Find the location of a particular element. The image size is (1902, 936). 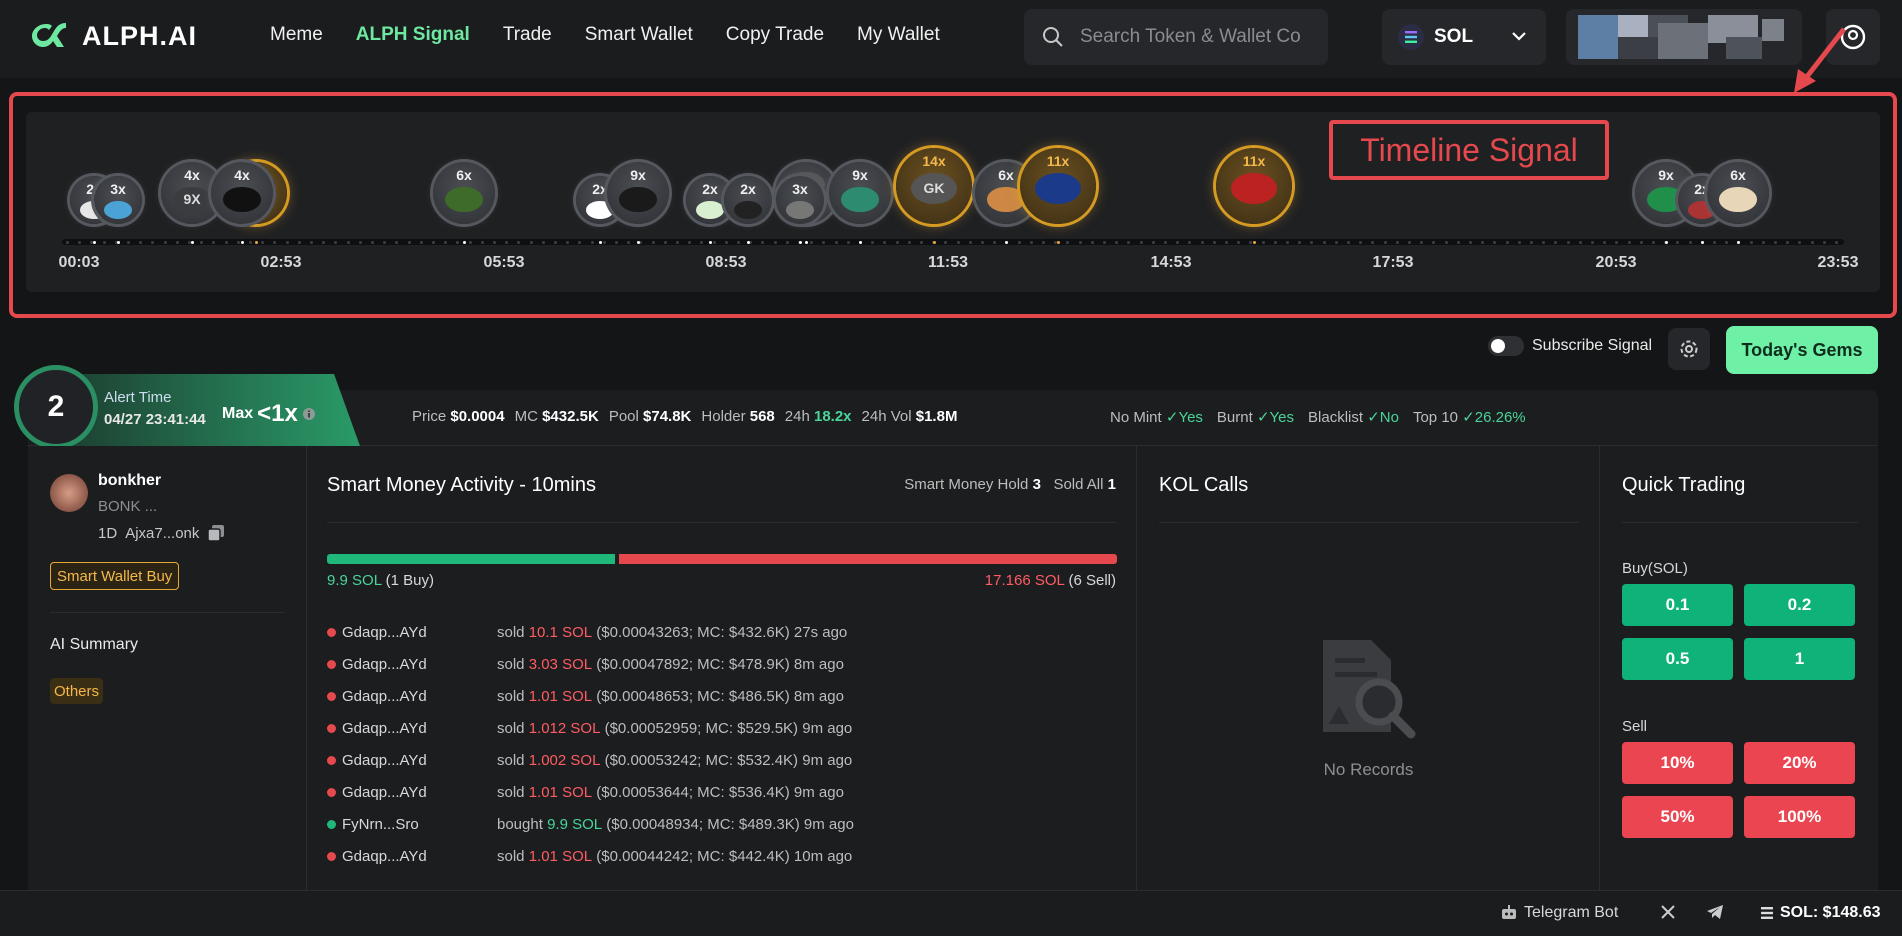

logo: ALPH.AI is located at coordinates (111, 36).